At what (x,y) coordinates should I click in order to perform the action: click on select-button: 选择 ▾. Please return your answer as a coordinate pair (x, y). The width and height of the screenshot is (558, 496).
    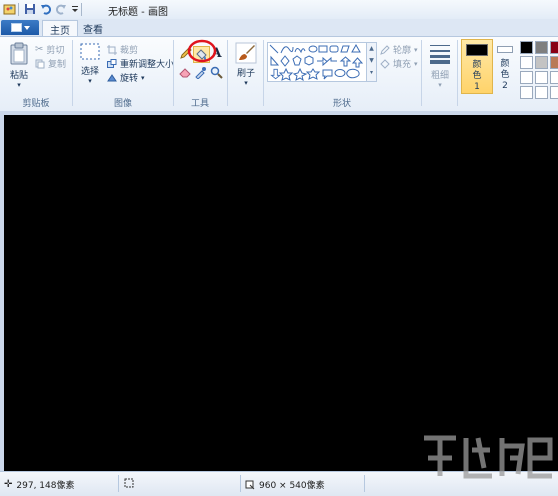
    Looking at the image, I should click on (90, 63).